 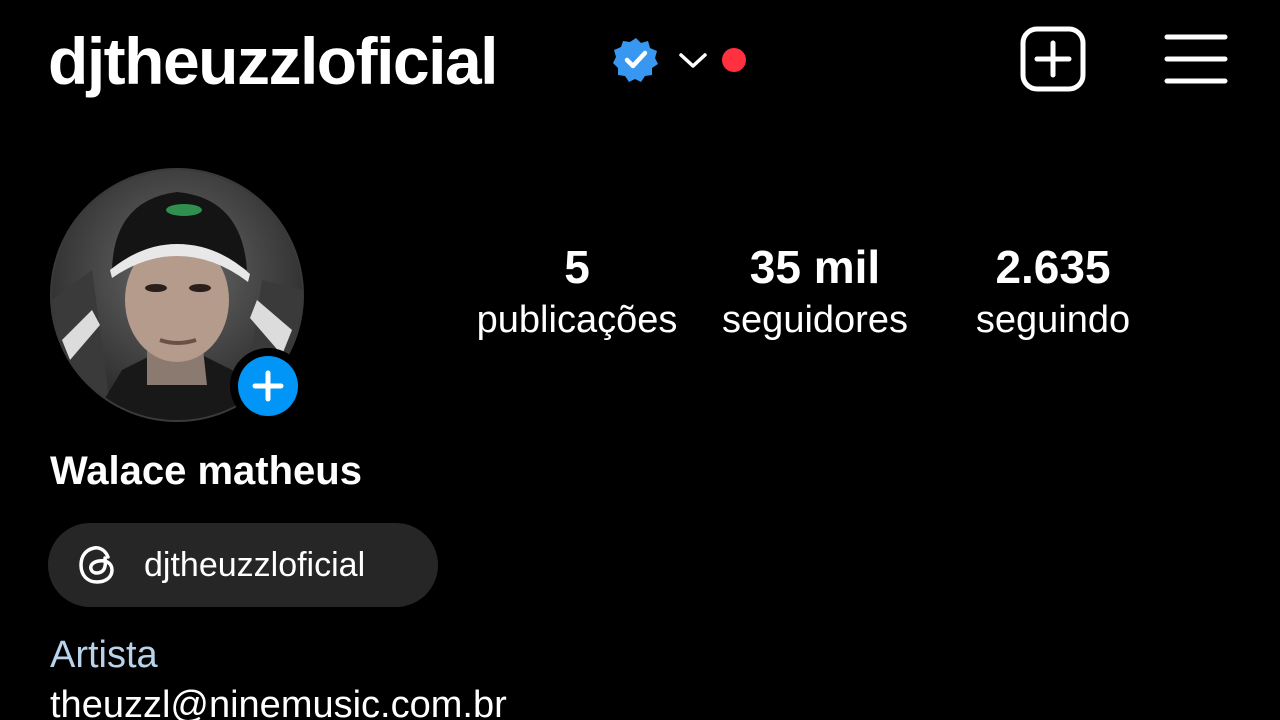 I want to click on hamburger-menu-icon, so click(x=1196, y=59).